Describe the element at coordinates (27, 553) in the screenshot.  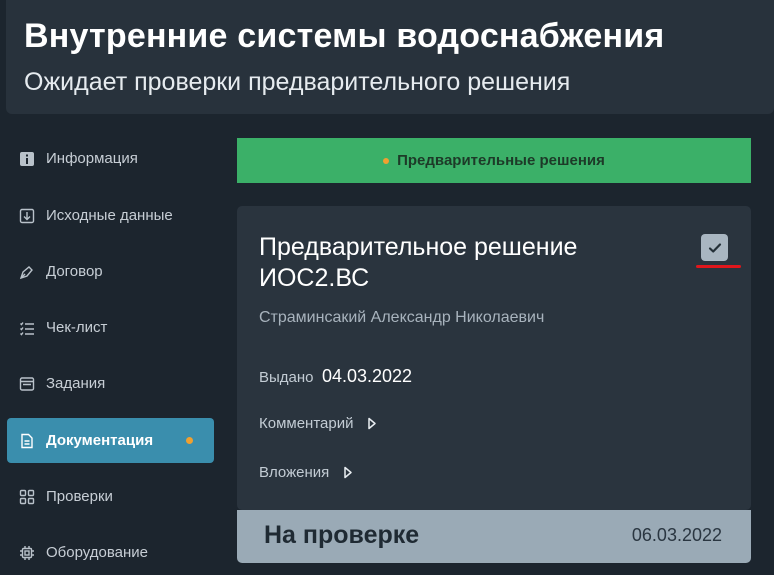
I see `chip-icon` at that location.